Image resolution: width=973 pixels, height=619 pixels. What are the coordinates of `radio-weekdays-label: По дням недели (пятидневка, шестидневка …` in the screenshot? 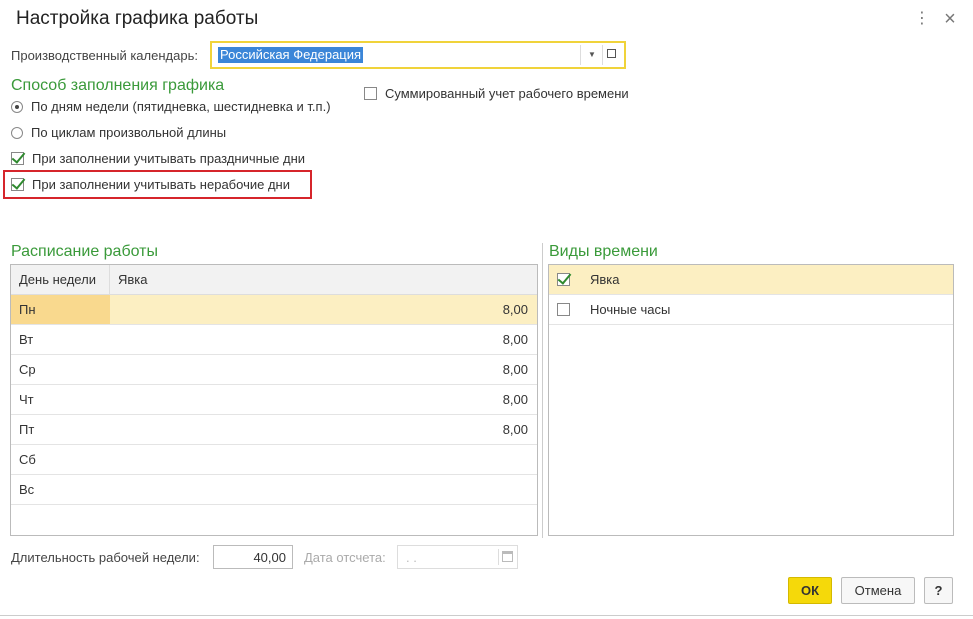 It's located at (181, 106).